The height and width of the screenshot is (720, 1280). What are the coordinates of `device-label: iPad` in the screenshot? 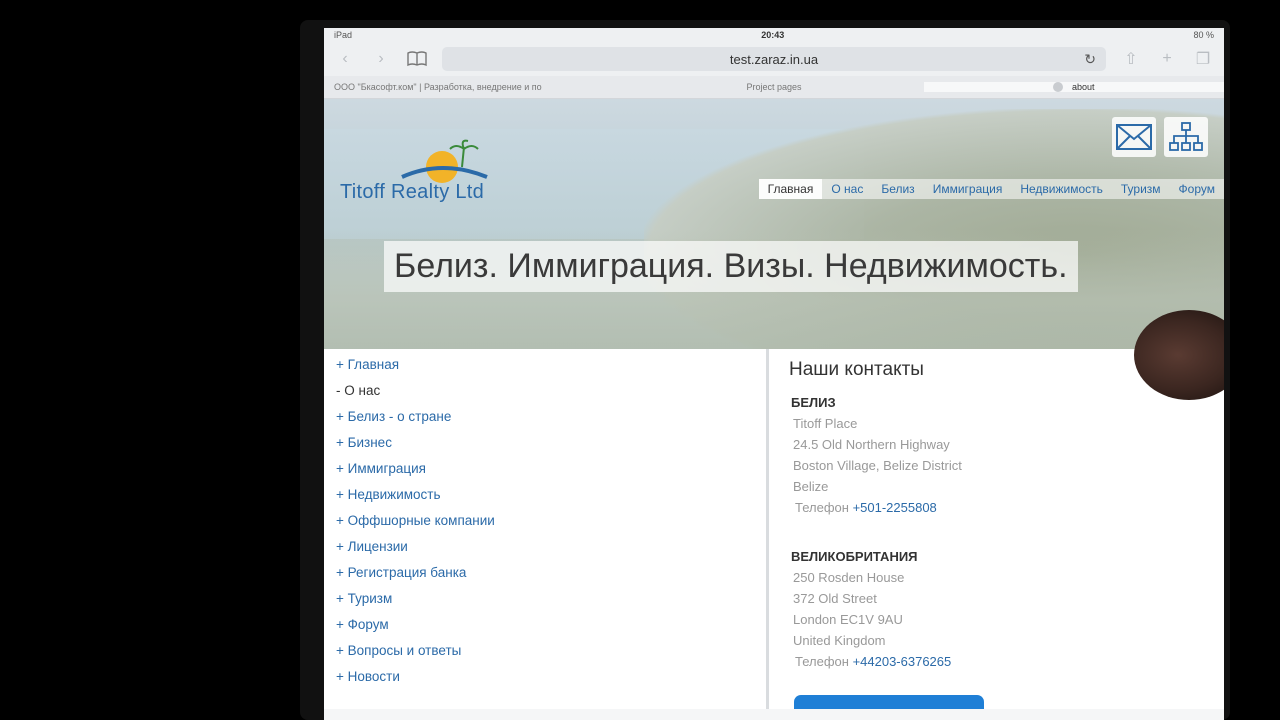 It's located at (343, 35).